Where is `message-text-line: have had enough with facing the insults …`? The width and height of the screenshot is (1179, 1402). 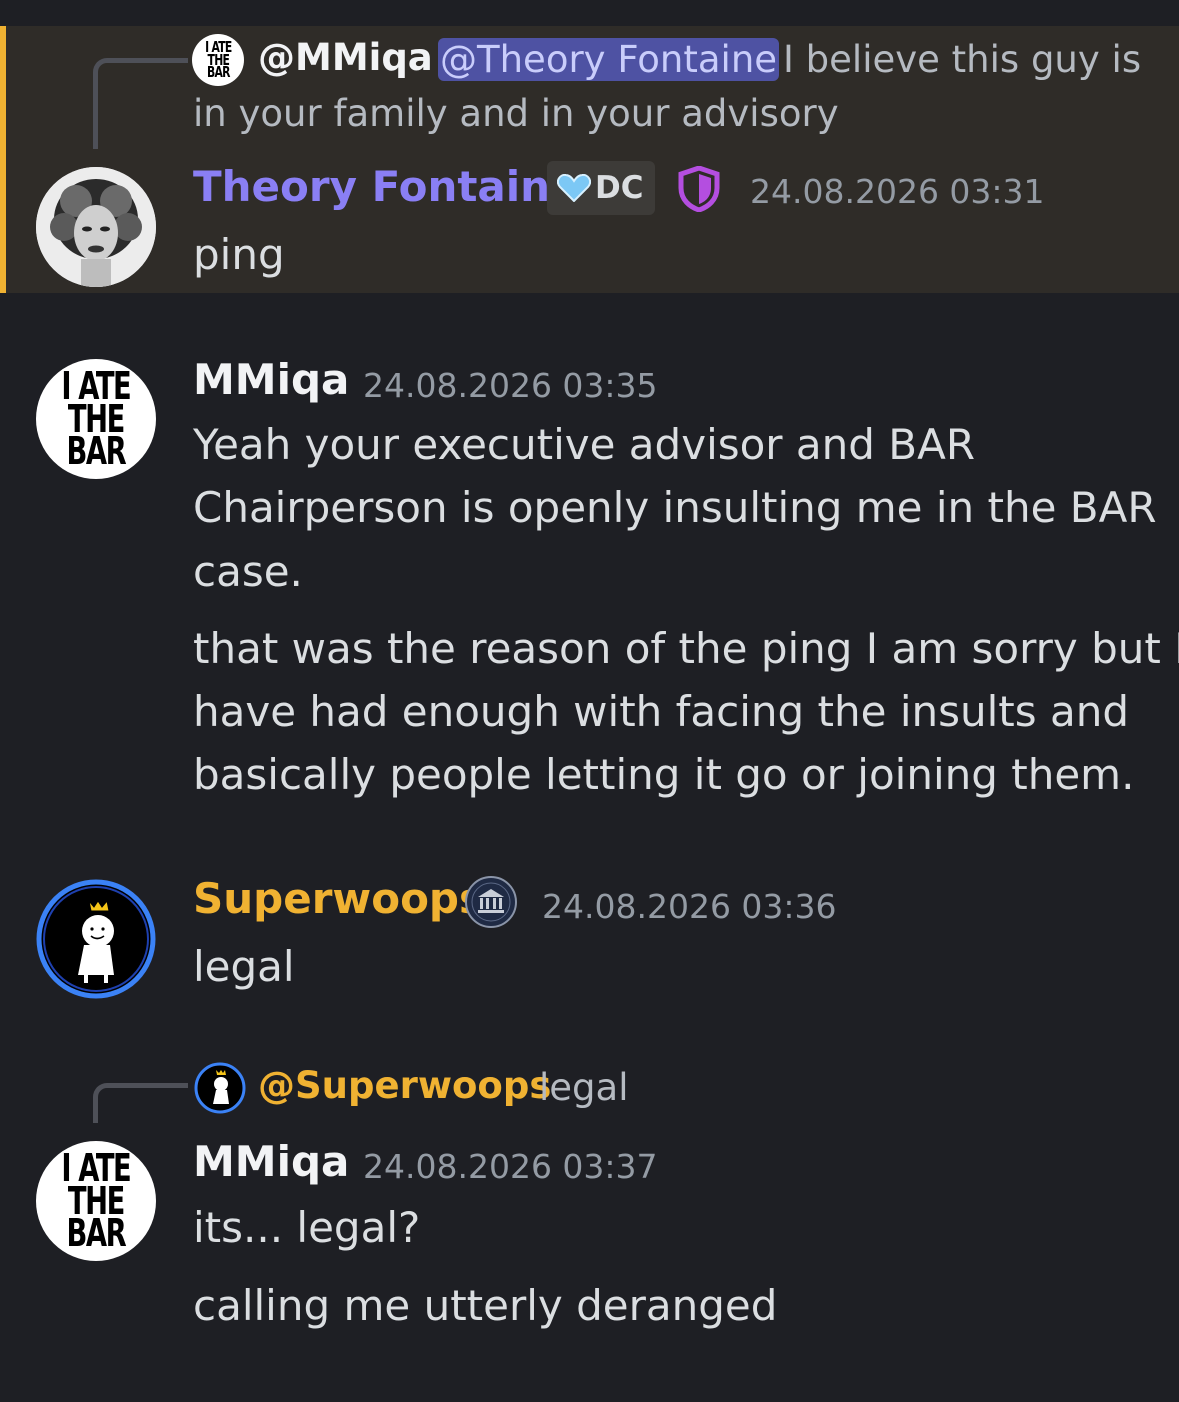
message-text-line: have had enough with facing the insults … is located at coordinates (661, 711).